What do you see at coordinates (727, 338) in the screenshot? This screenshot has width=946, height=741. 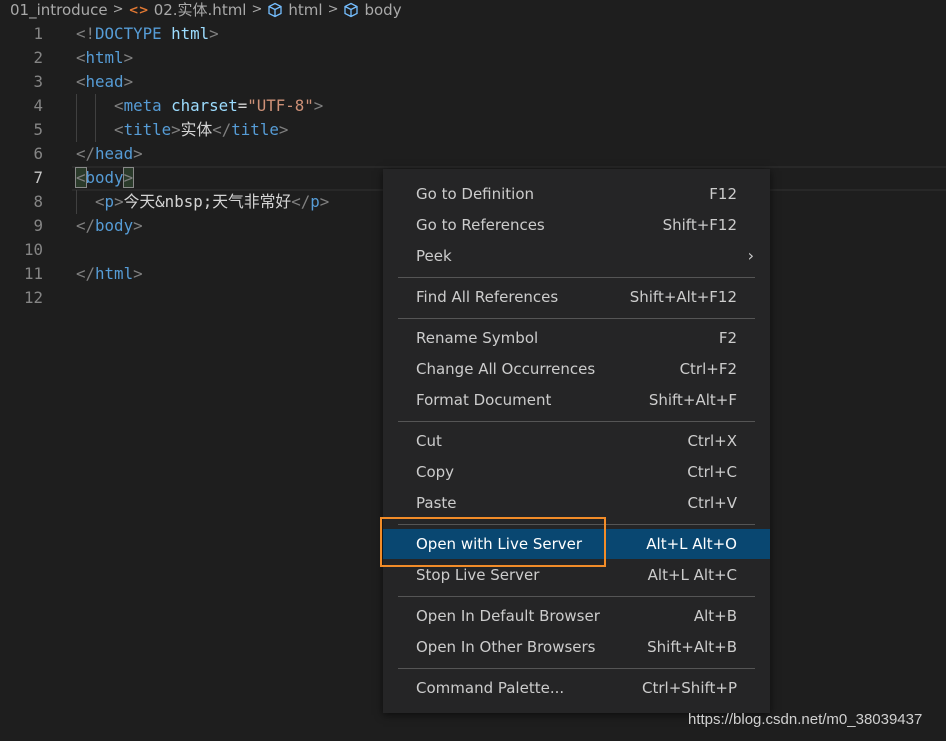 I see `menu-item-shortcut: F2` at bounding box center [727, 338].